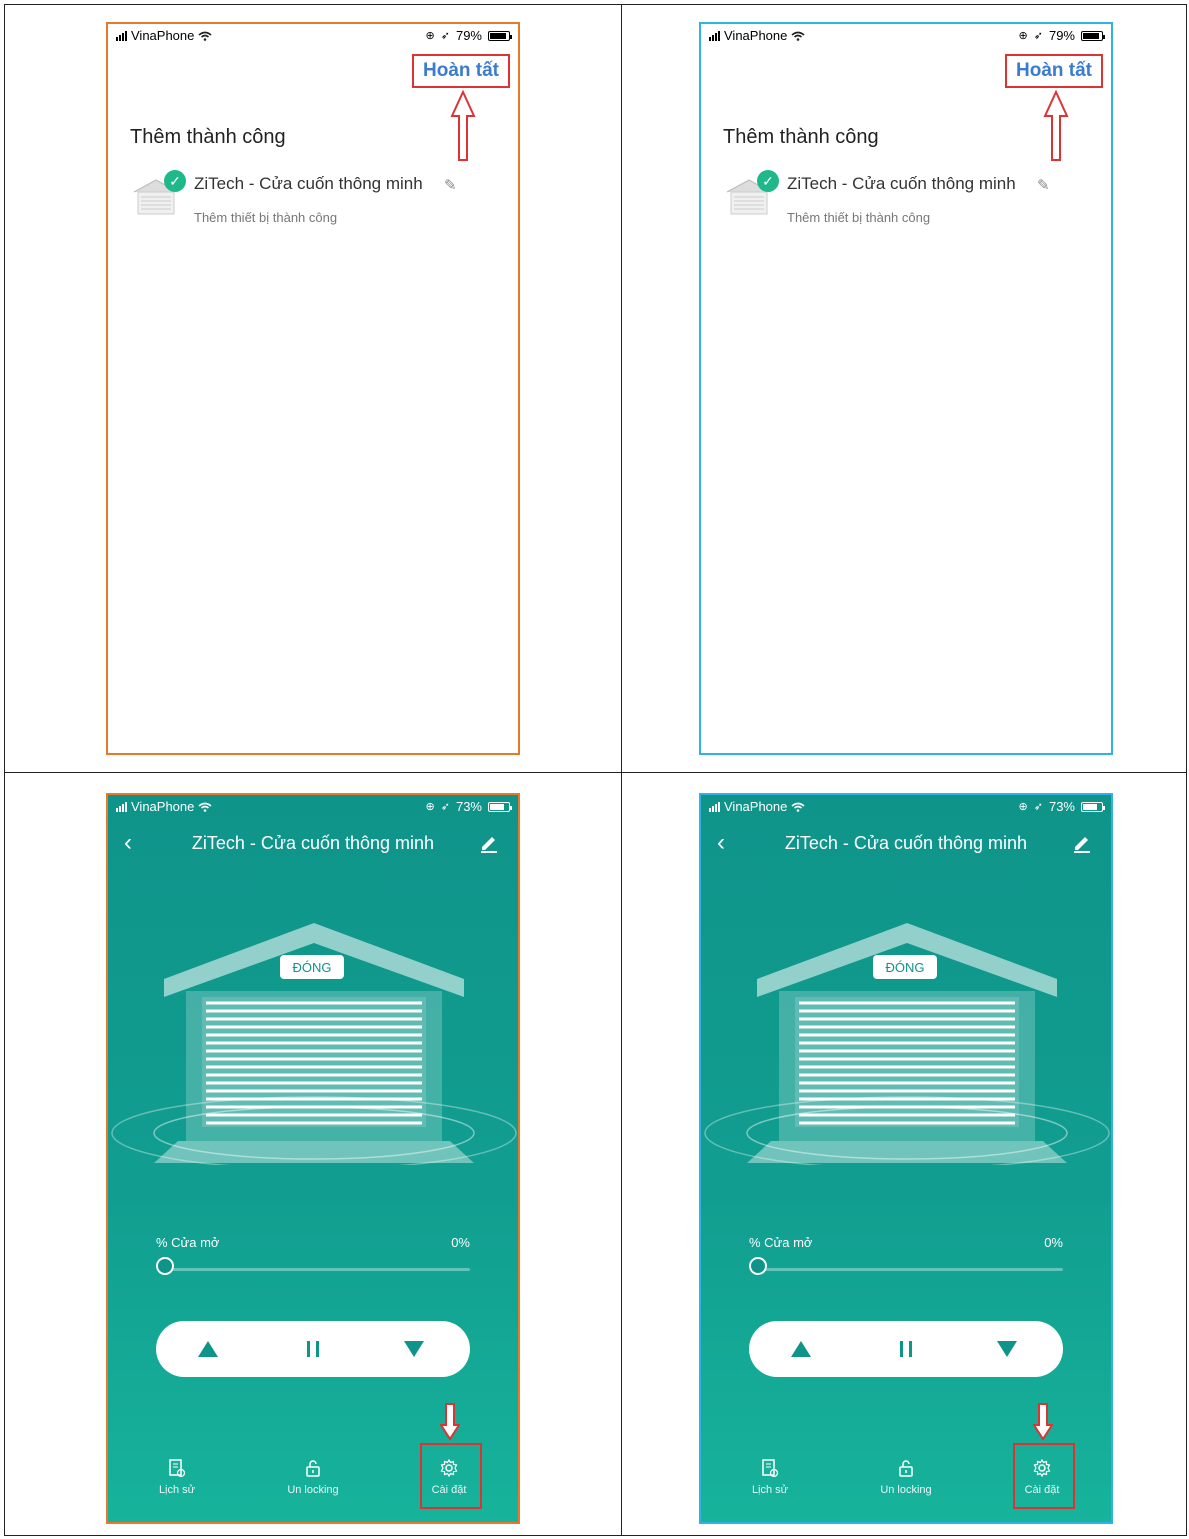 This screenshot has height=1539, width=1189. I want to click on pause-icon, so click(906, 1349).